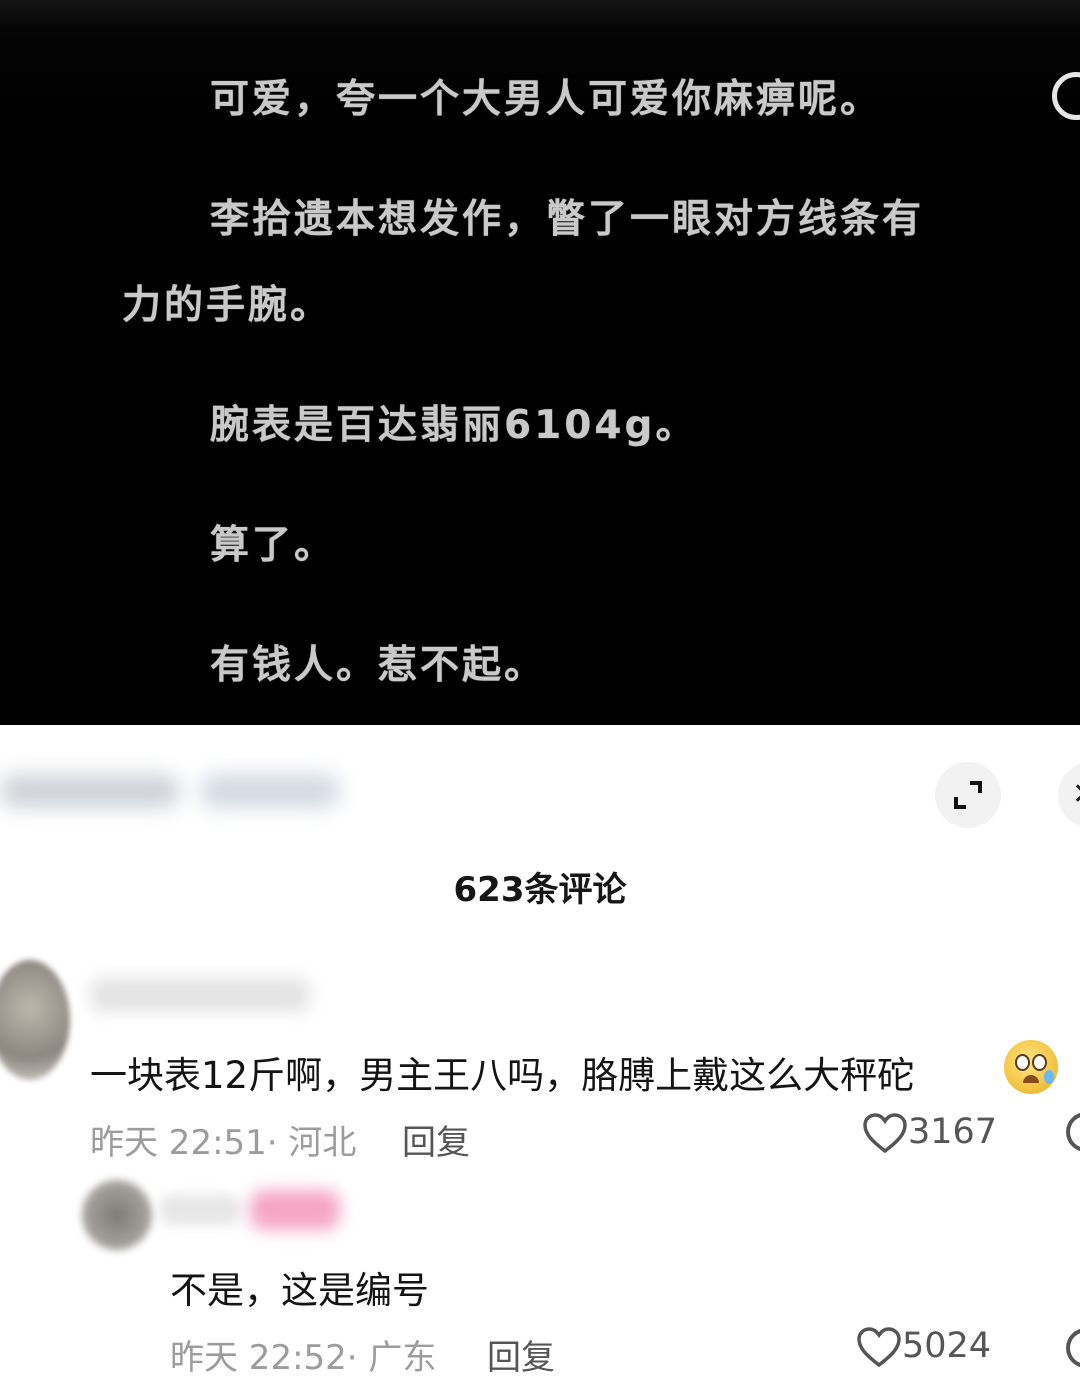  What do you see at coordinates (178, 1143) in the screenshot?
I see `comment-time: 昨天 22:51` at bounding box center [178, 1143].